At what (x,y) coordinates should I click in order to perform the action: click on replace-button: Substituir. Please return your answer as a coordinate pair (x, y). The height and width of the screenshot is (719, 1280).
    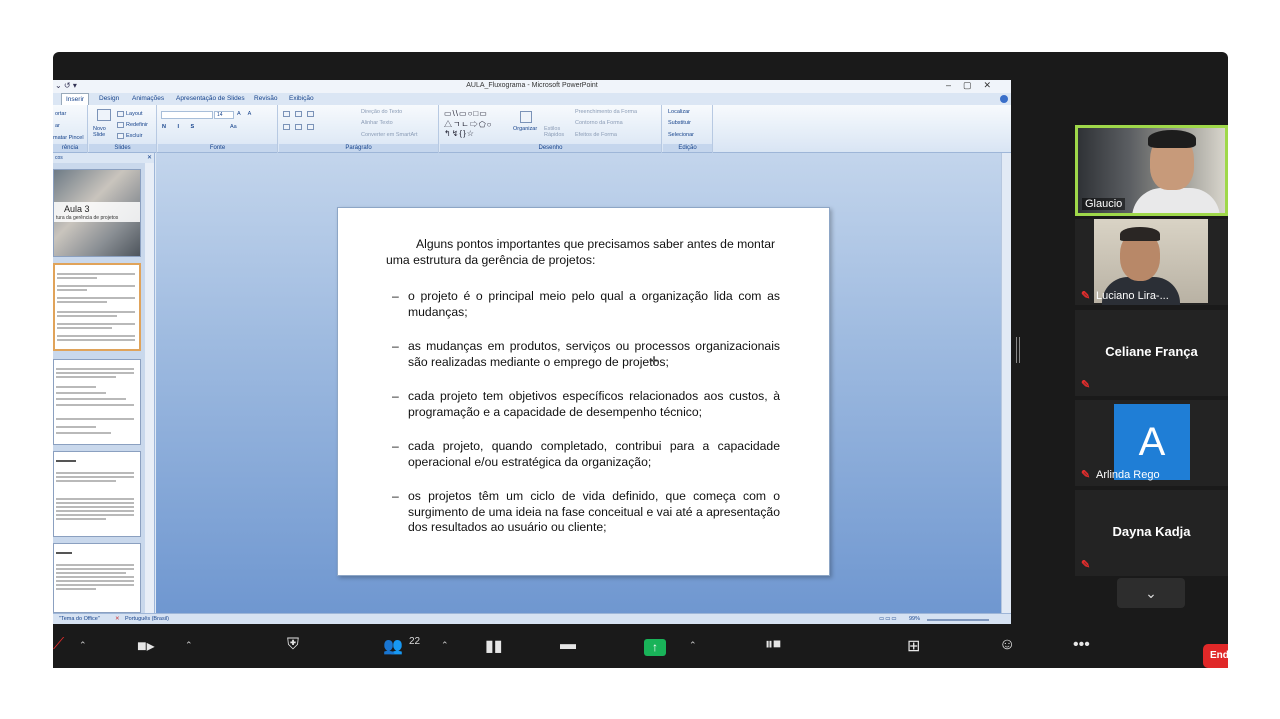
    Looking at the image, I should click on (679, 123).